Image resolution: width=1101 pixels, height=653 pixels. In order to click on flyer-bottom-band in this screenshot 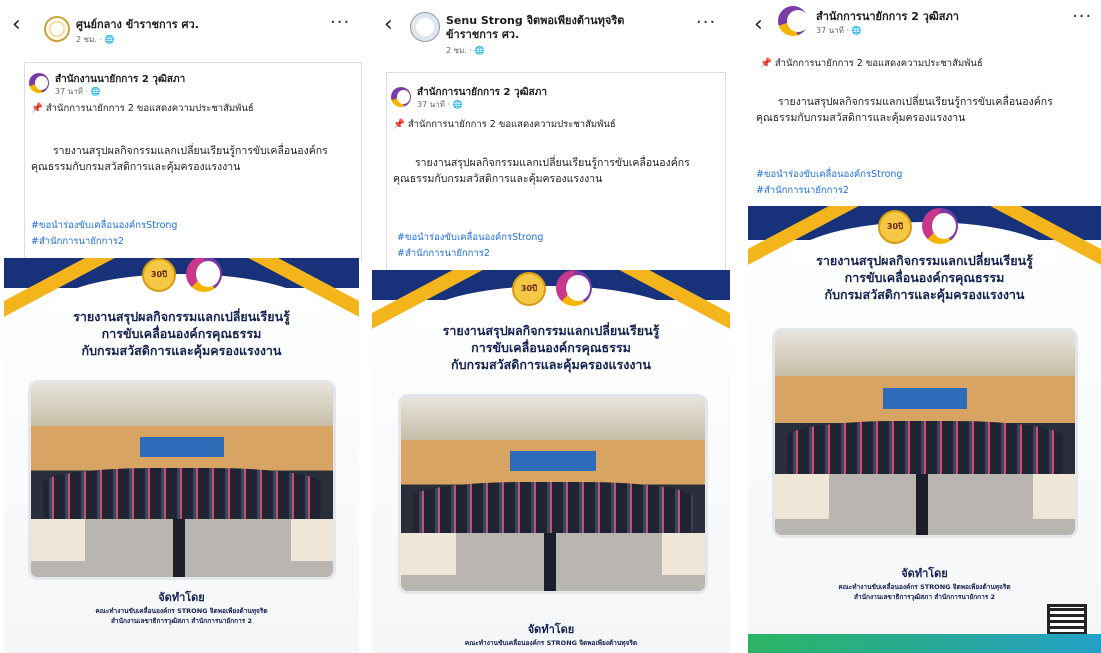, I will do `click(924, 643)`.